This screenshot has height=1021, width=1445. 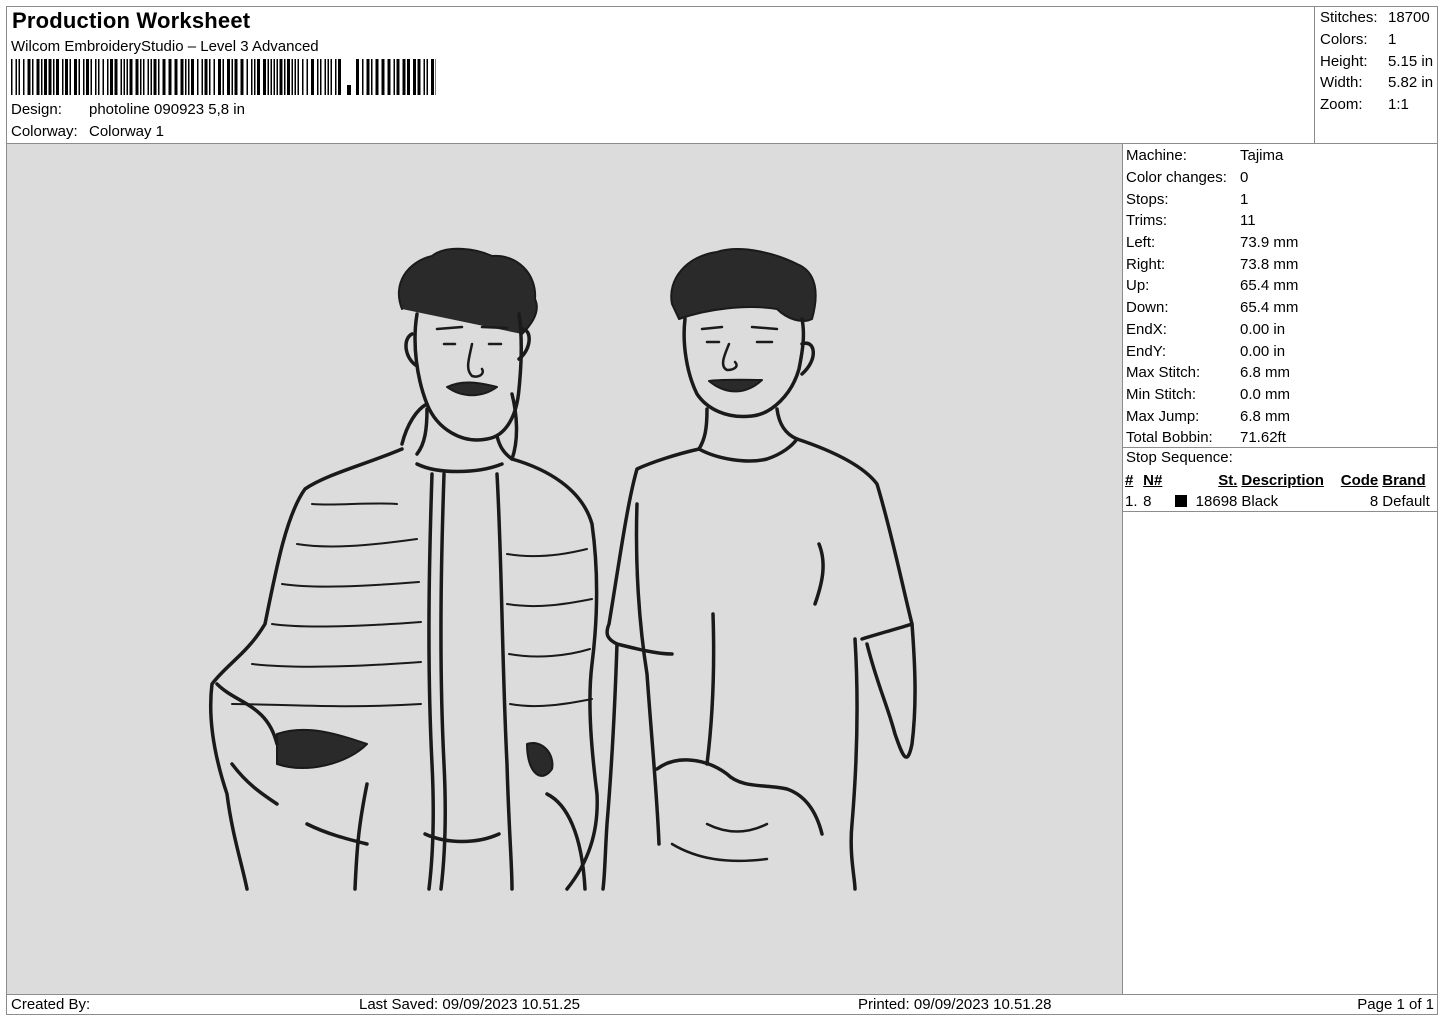 What do you see at coordinates (167, 109) in the screenshot?
I see `design-value: photoline 090923 5,8 in` at bounding box center [167, 109].